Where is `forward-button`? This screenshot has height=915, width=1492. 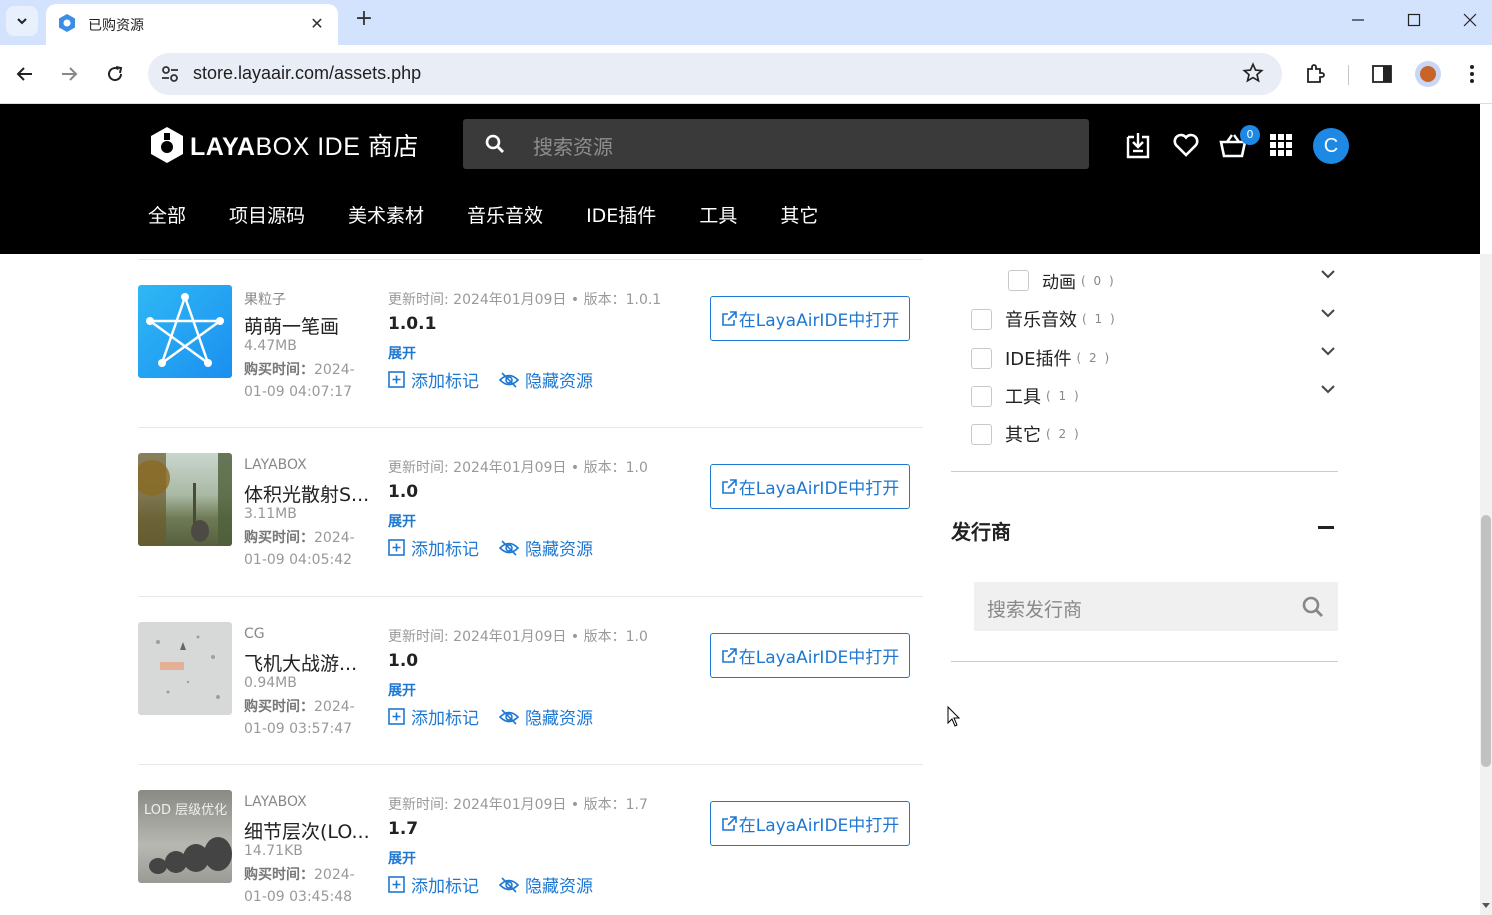
forward-button is located at coordinates (69, 74).